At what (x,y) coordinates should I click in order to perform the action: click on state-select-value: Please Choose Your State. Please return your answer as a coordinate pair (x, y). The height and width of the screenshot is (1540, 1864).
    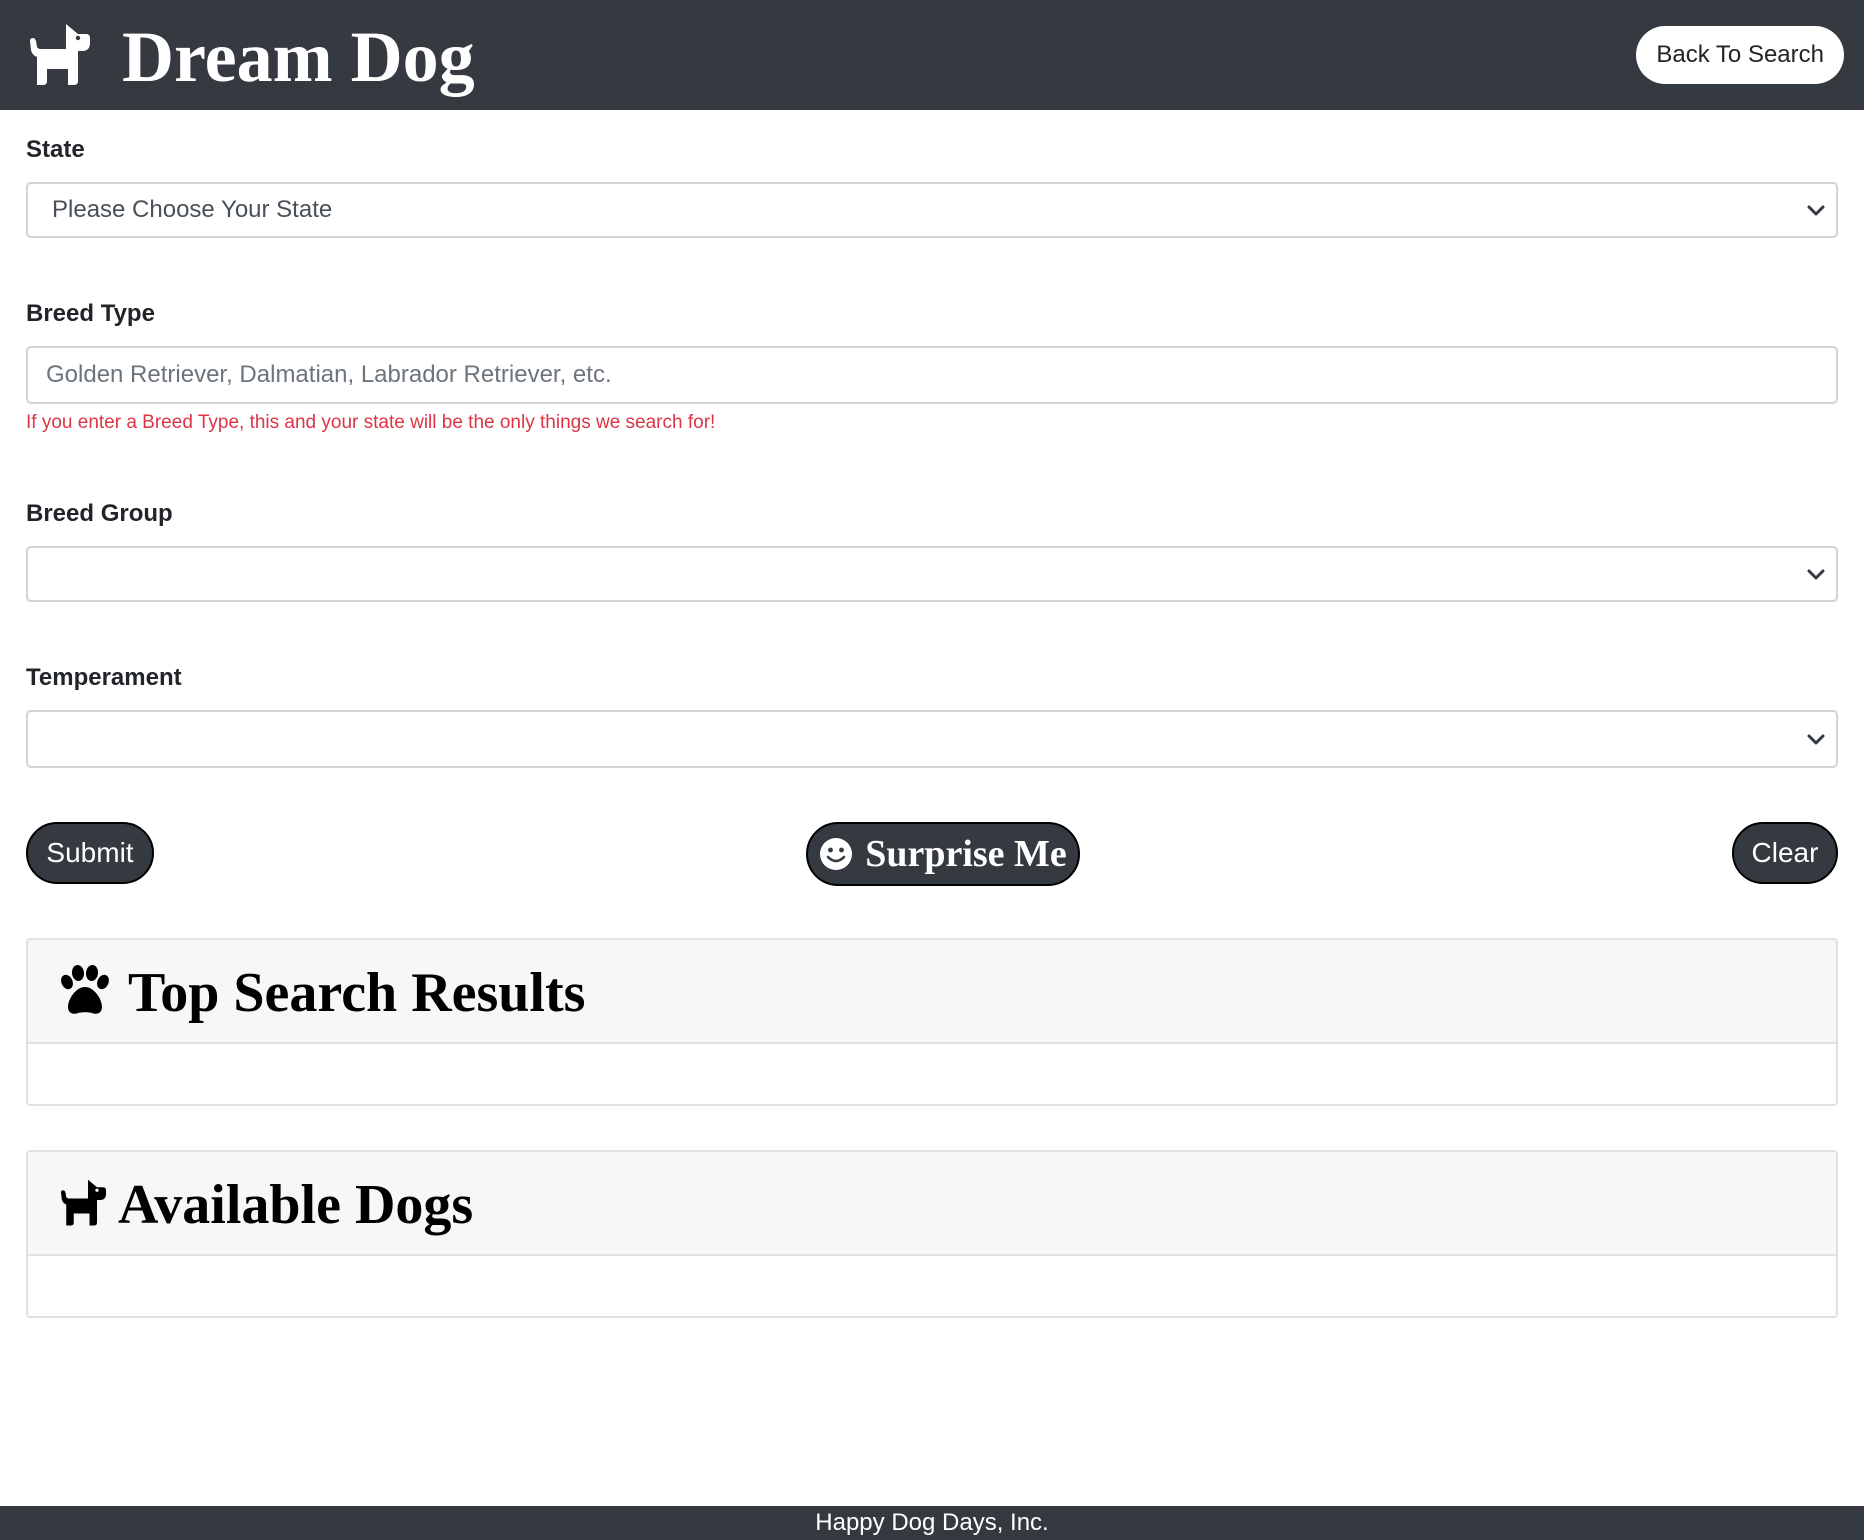
    Looking at the image, I should click on (192, 209).